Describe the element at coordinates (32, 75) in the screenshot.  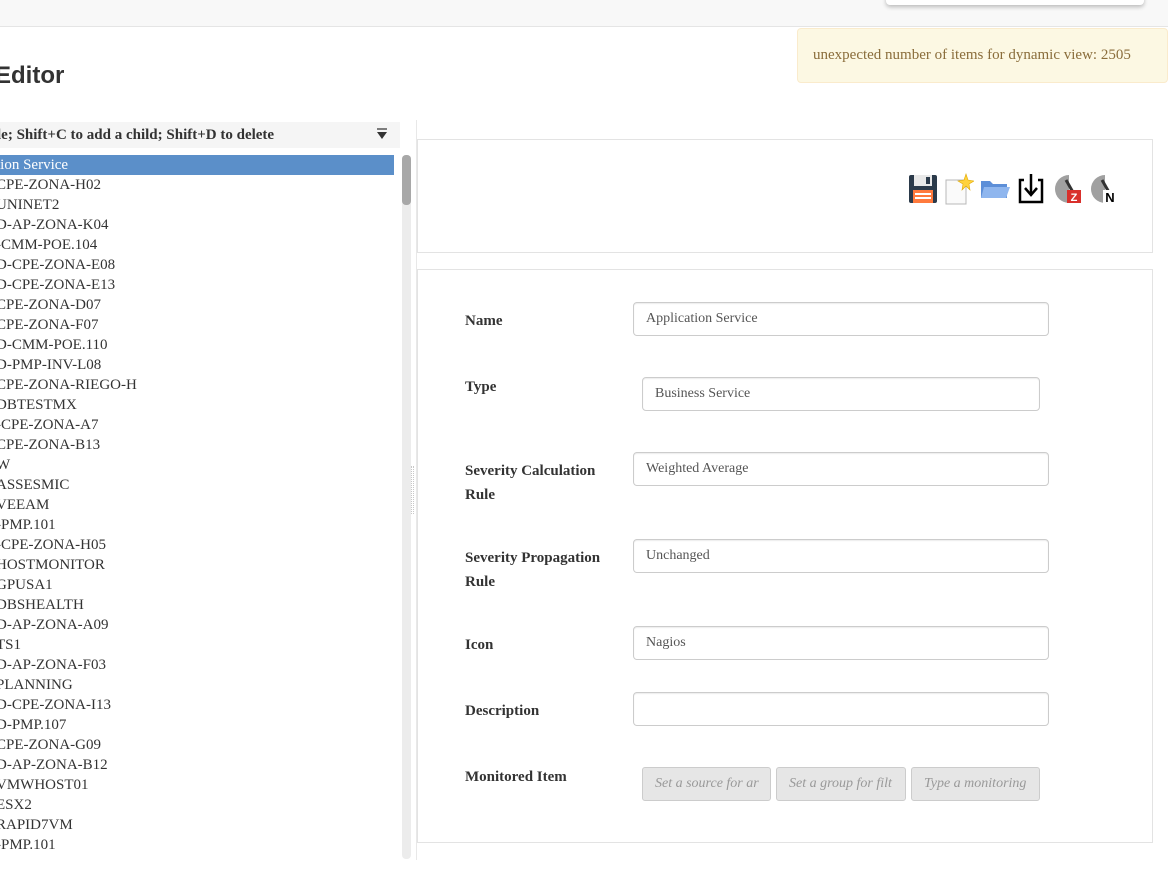
I see `page-title: Editor` at that location.